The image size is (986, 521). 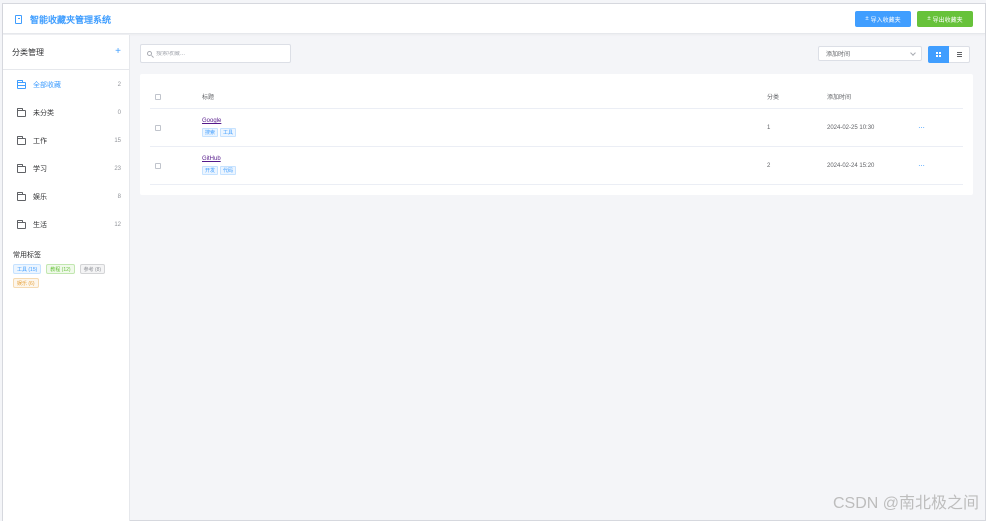 What do you see at coordinates (27, 255) in the screenshot?
I see `tags-title: 常用标签` at bounding box center [27, 255].